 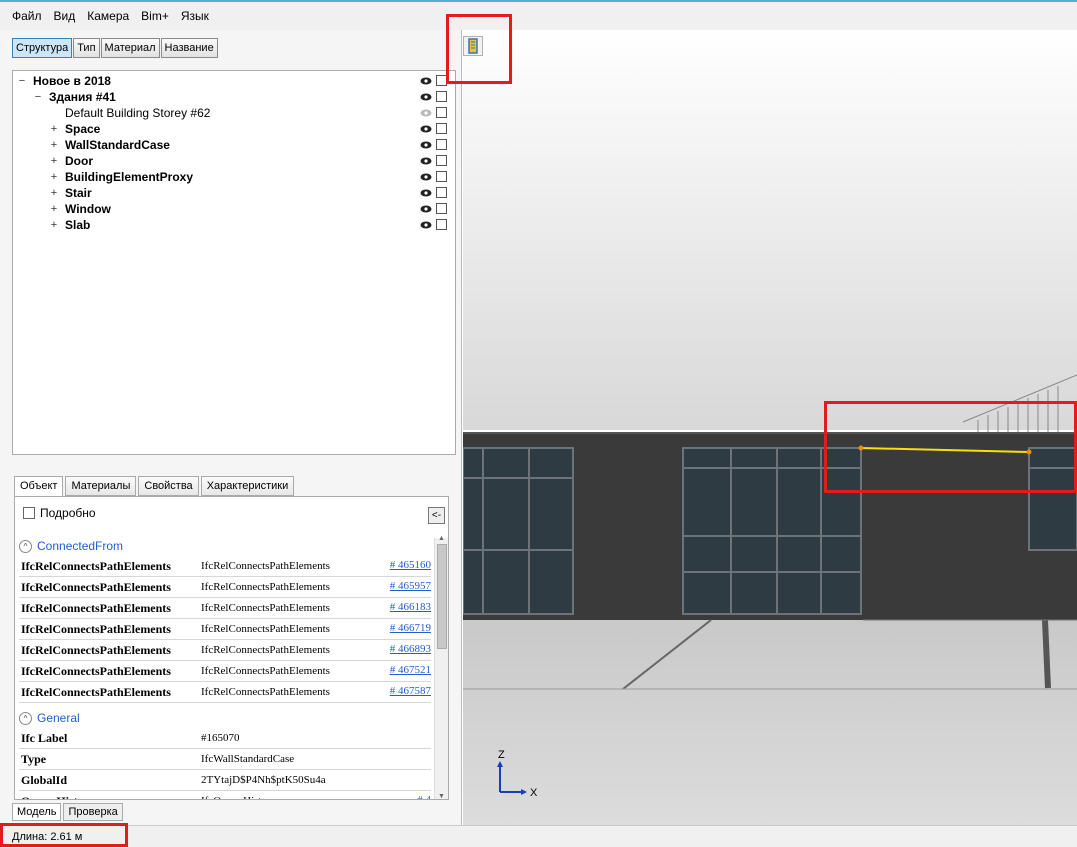 I want to click on tree-item-label: Здания #41, so click(x=82, y=97).